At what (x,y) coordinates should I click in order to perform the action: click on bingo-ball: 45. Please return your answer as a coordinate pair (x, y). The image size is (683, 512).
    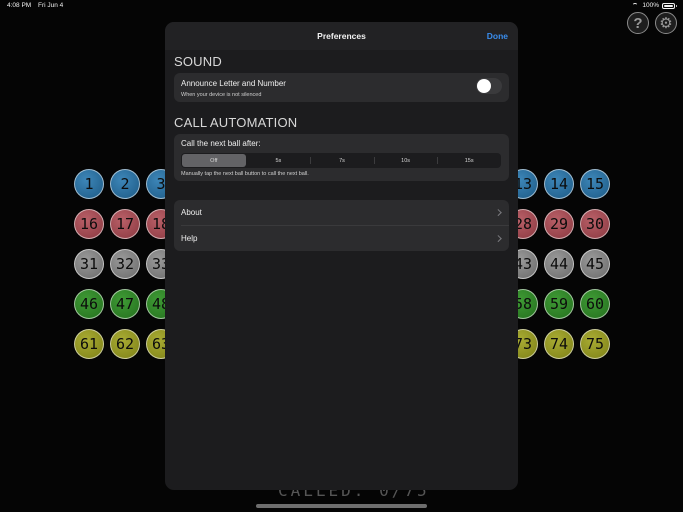
    Looking at the image, I should click on (595, 264).